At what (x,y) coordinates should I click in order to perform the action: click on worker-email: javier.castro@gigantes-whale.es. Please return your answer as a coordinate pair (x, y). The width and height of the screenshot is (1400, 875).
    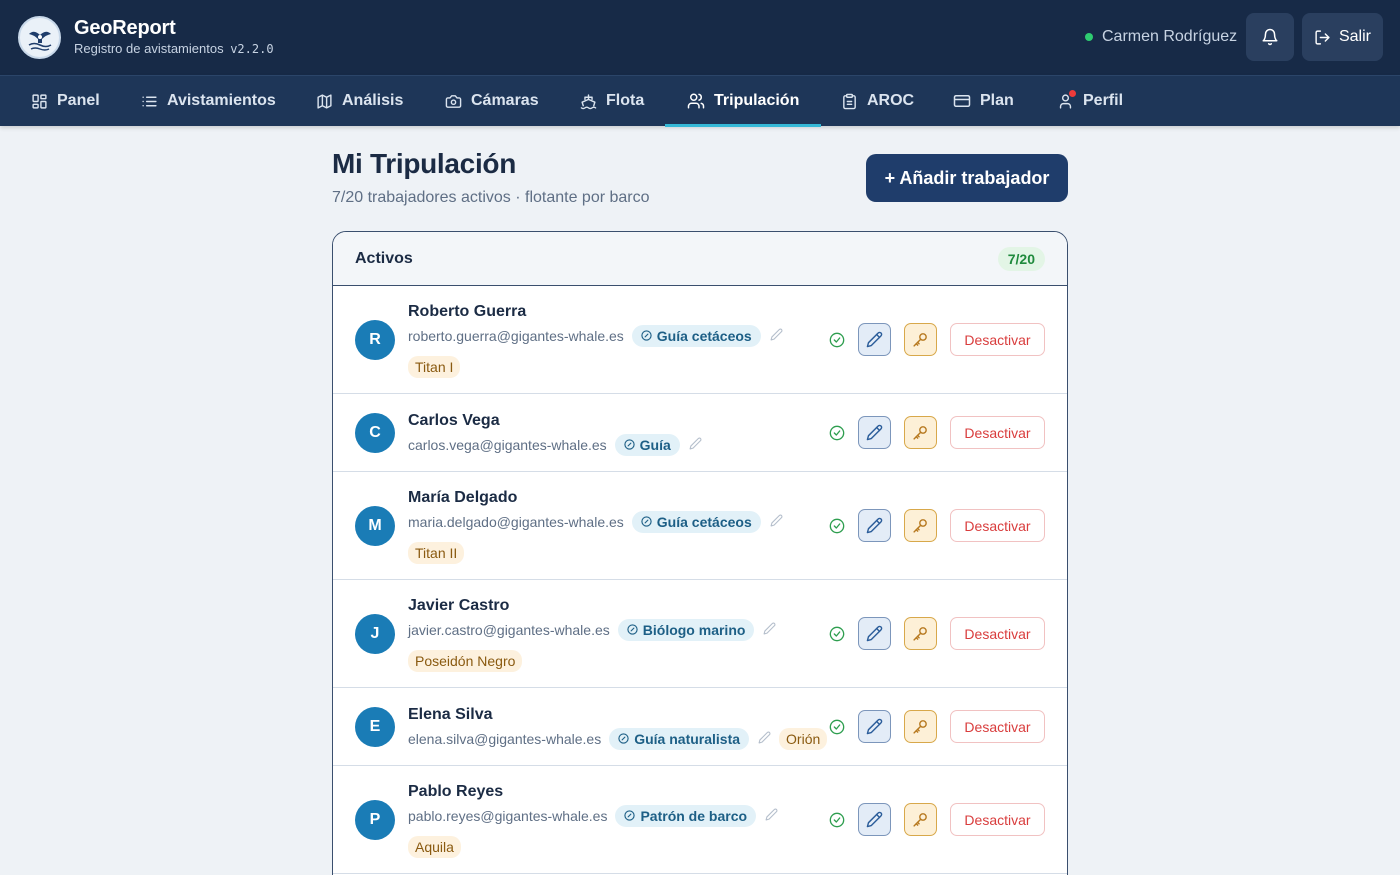
    Looking at the image, I should click on (509, 630).